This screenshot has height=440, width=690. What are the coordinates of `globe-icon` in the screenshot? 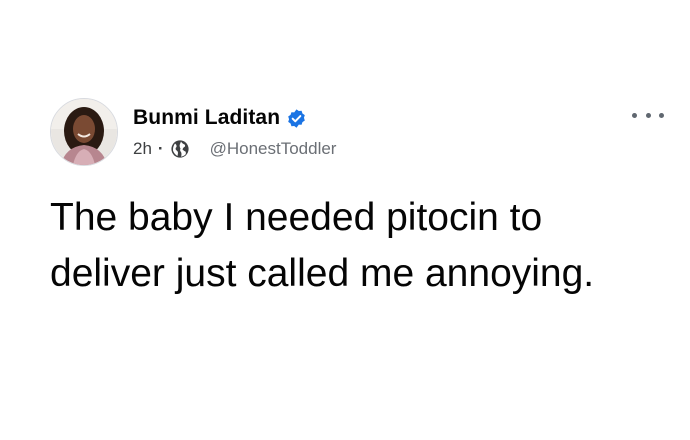 It's located at (180, 149).